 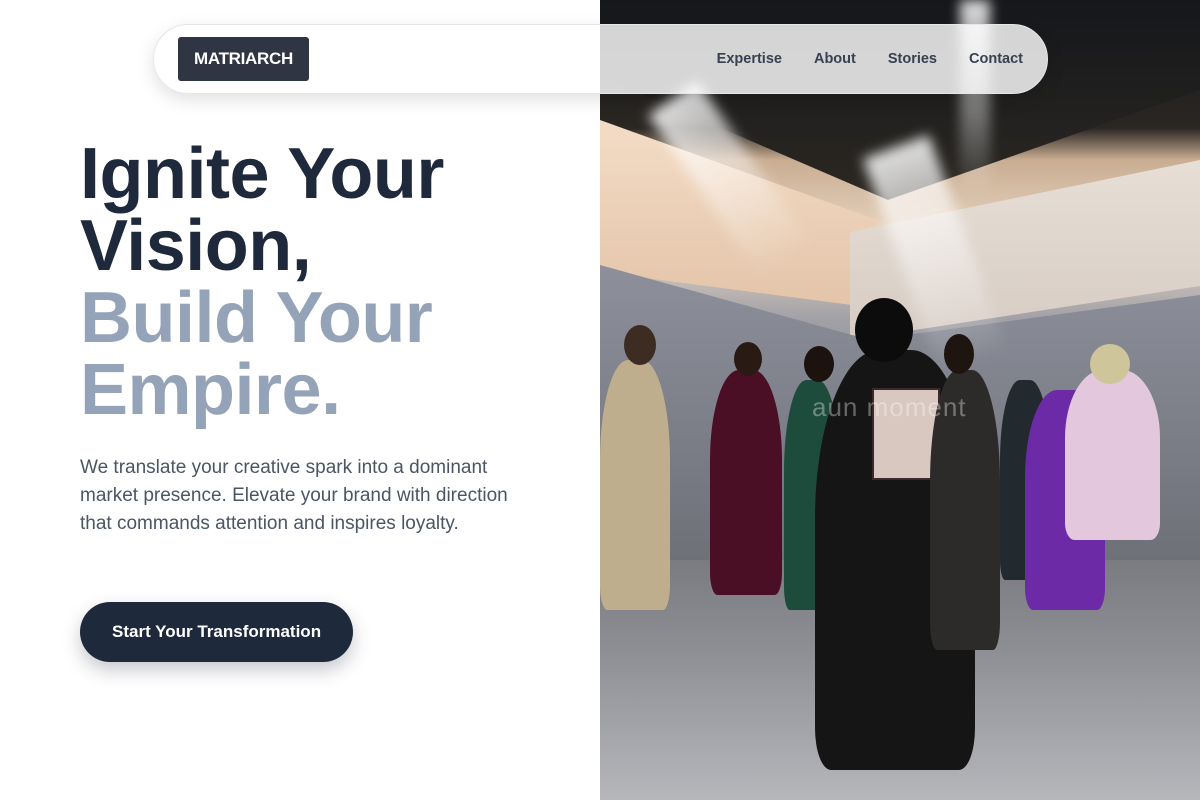 What do you see at coordinates (256, 318) in the screenshot?
I see `headline-line-3: Build Your` at bounding box center [256, 318].